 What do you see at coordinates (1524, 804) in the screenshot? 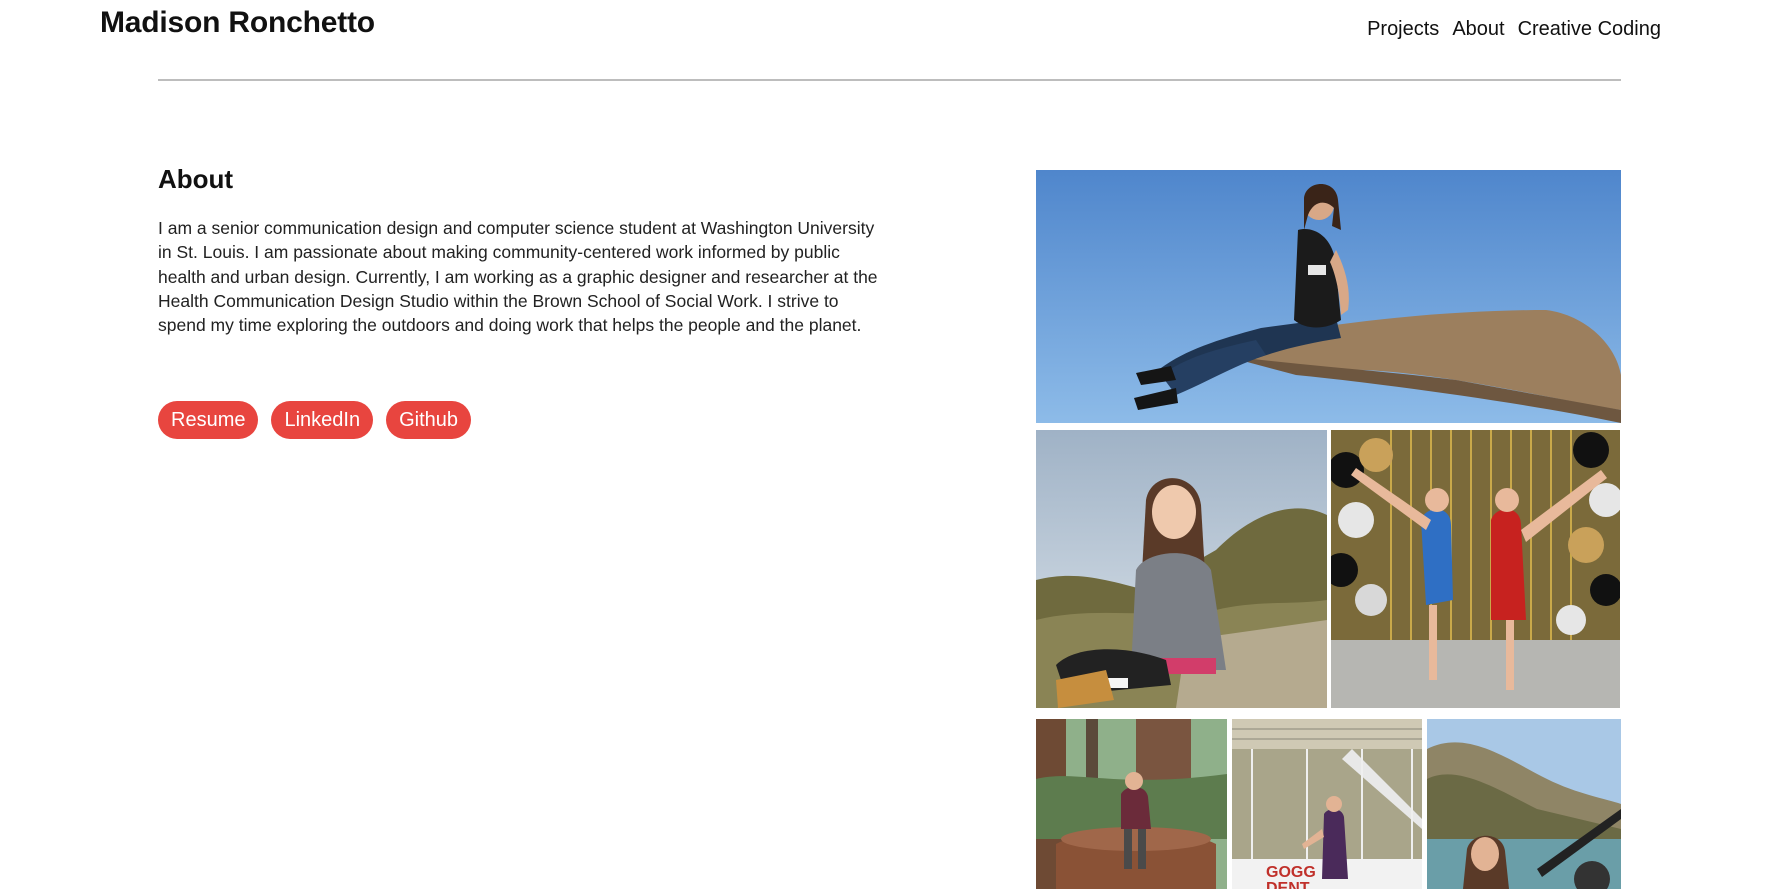
I see `photo-river-kayak` at bounding box center [1524, 804].